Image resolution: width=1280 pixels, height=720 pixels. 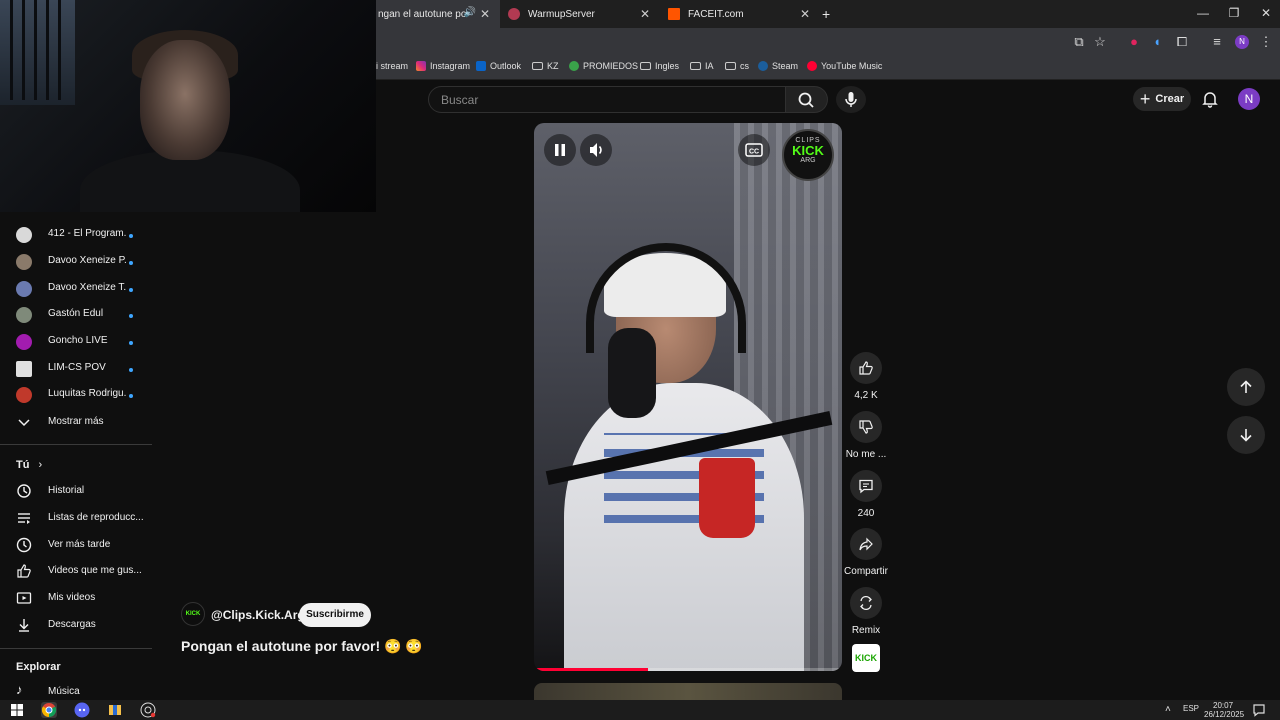 I want to click on search-placeholder: Buscar, so click(x=460, y=100).